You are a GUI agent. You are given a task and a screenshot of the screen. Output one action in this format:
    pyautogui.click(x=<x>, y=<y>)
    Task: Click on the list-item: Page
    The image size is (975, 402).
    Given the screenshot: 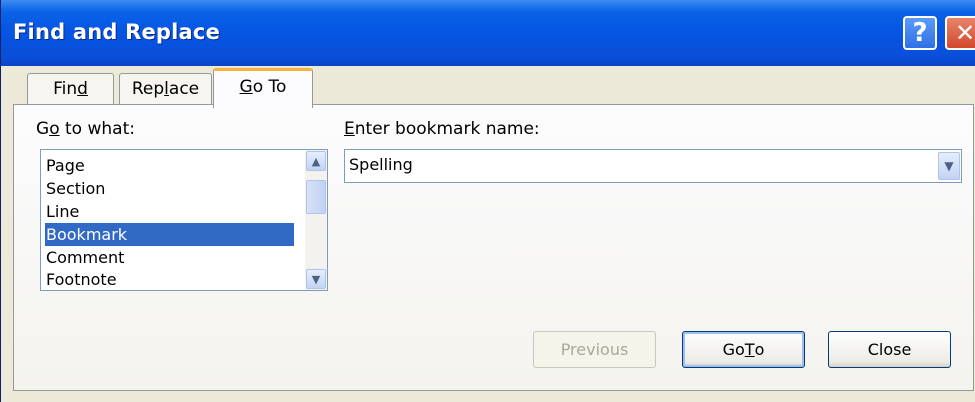 What is the action you would take?
    pyautogui.click(x=169, y=165)
    